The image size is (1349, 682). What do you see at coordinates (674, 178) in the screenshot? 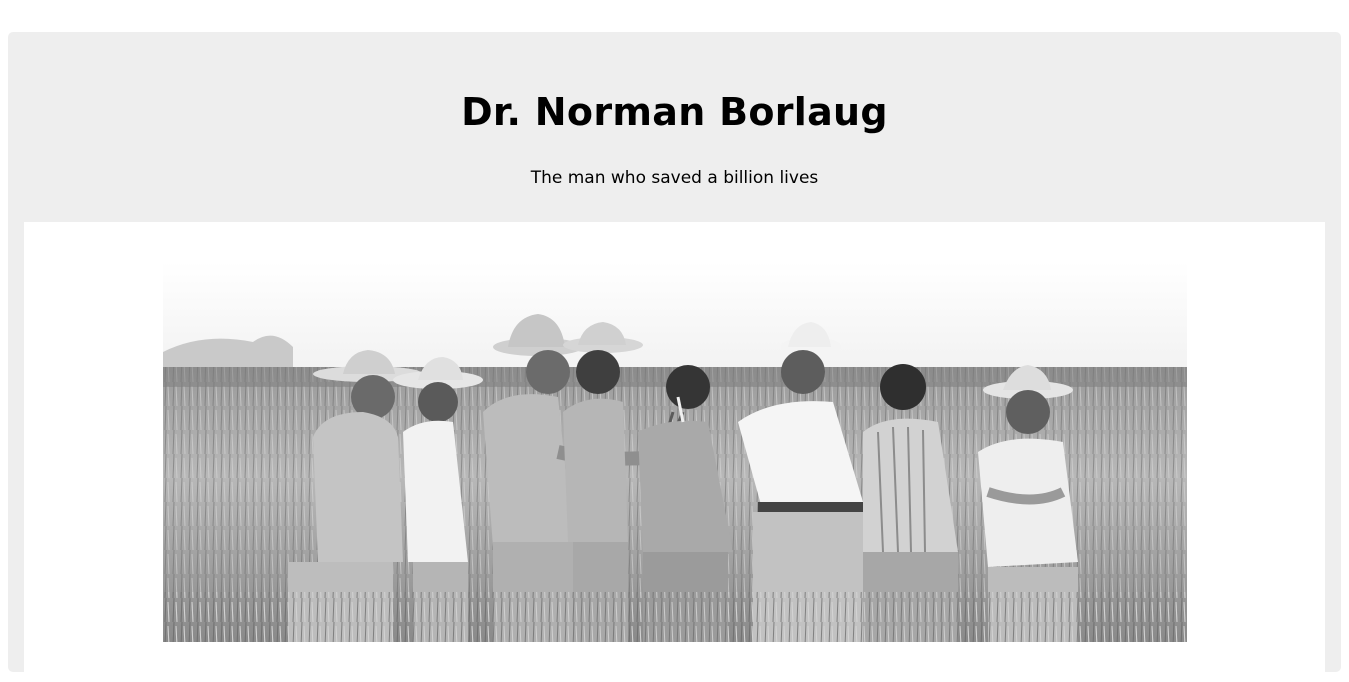
I see `tagline: The man who saved a billion lives` at bounding box center [674, 178].